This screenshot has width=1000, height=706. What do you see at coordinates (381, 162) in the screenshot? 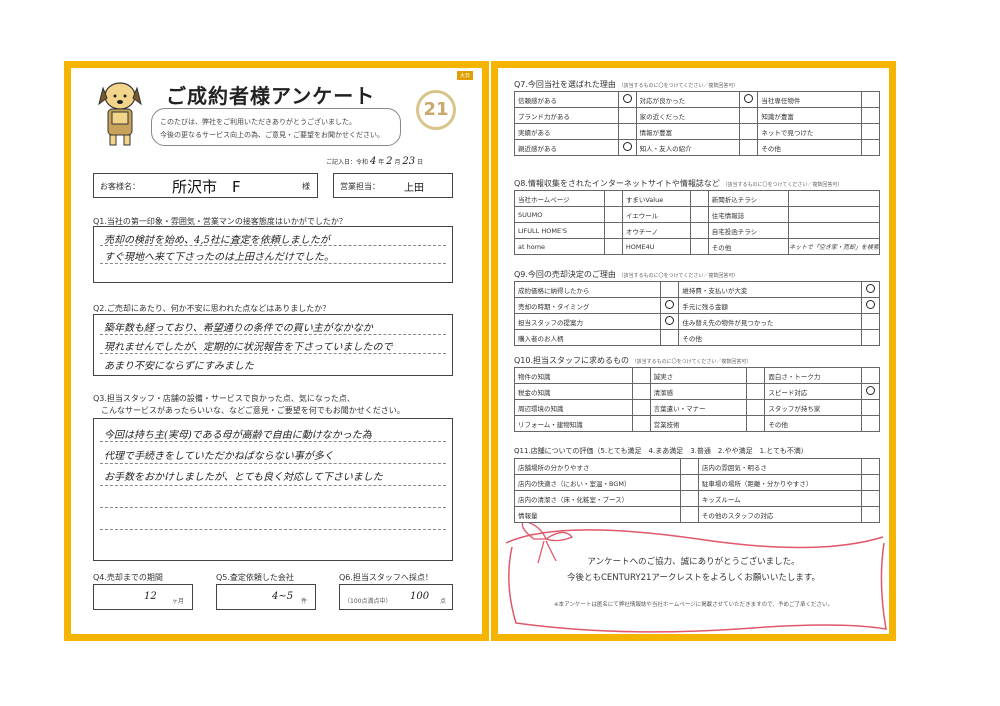
I see `date-year-unit: 年` at bounding box center [381, 162].